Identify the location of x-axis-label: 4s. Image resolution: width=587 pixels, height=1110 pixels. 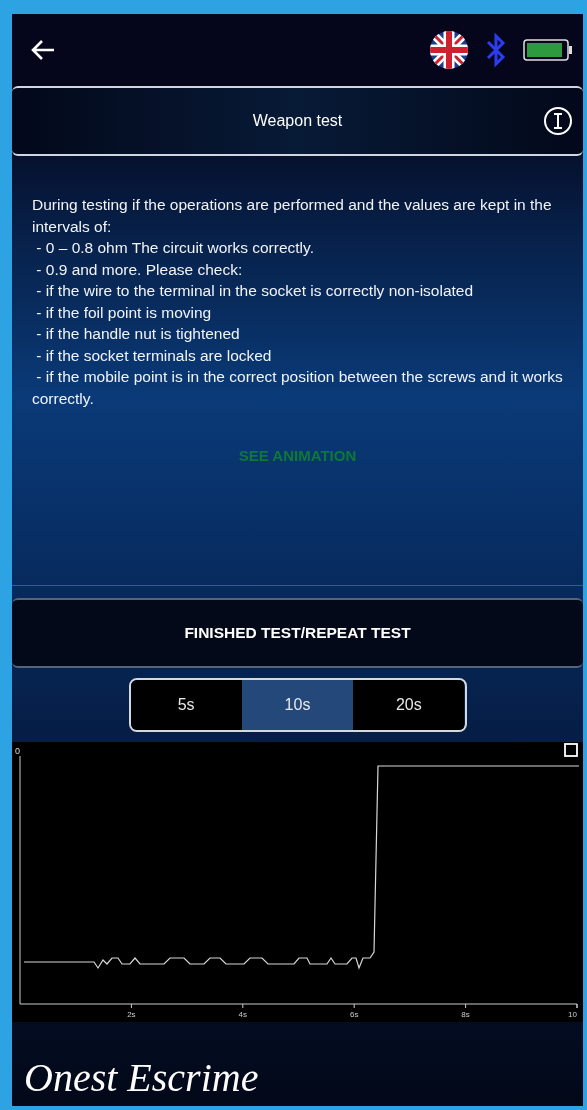
(243, 1014).